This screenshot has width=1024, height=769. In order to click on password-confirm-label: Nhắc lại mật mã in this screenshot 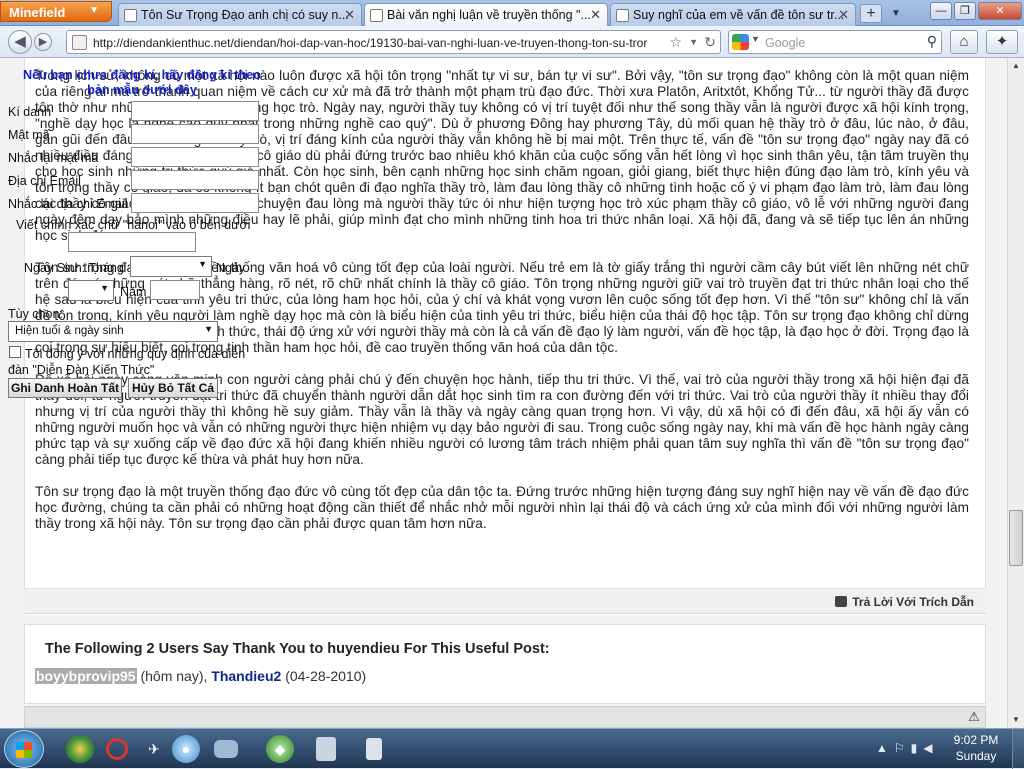, I will do `click(53, 158)`.